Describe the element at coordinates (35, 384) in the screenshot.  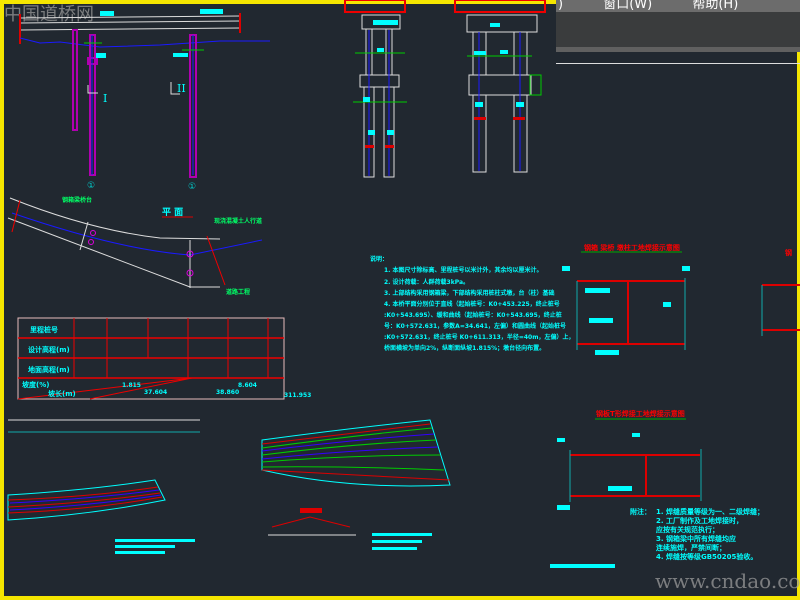
I see `row-header-grade: 坡度(%)` at that location.